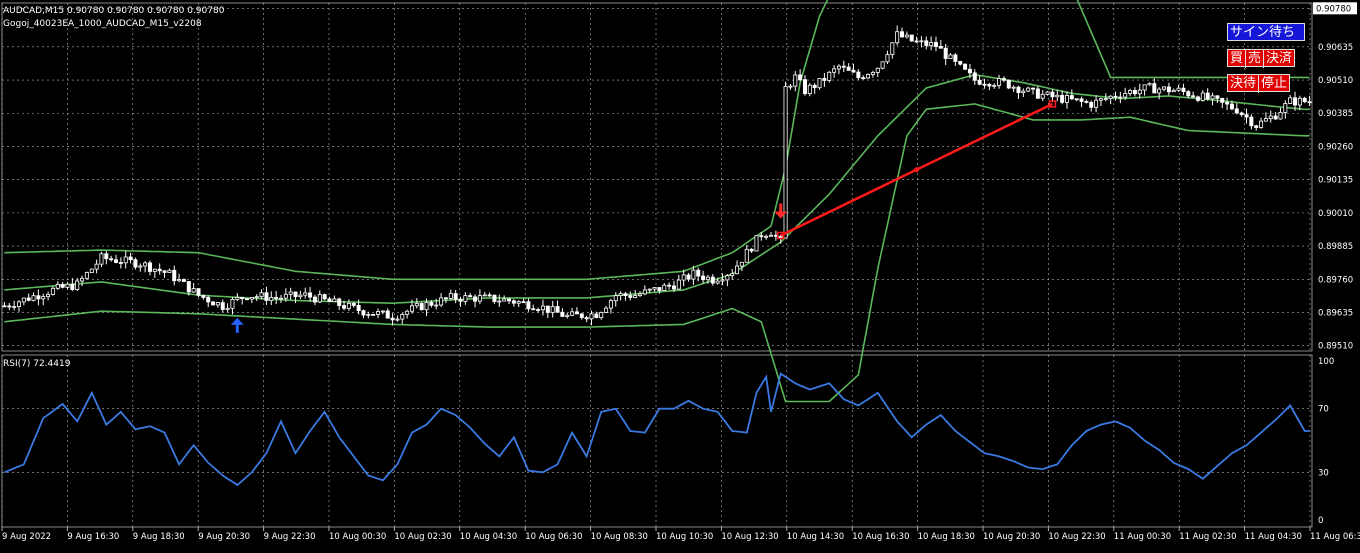  I want to click on rsi-axis-label: 70, so click(1323, 410).